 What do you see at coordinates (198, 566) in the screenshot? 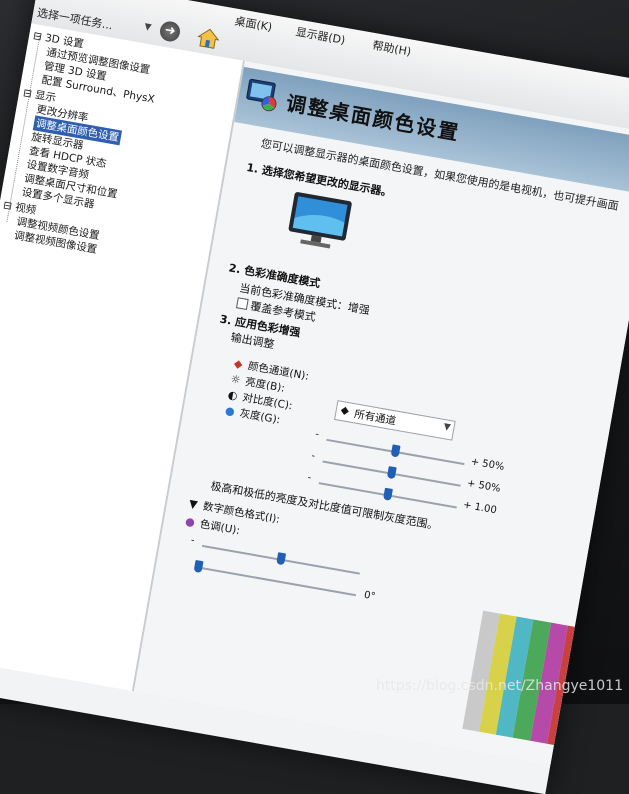
I see `hue-slider-thumb` at bounding box center [198, 566].